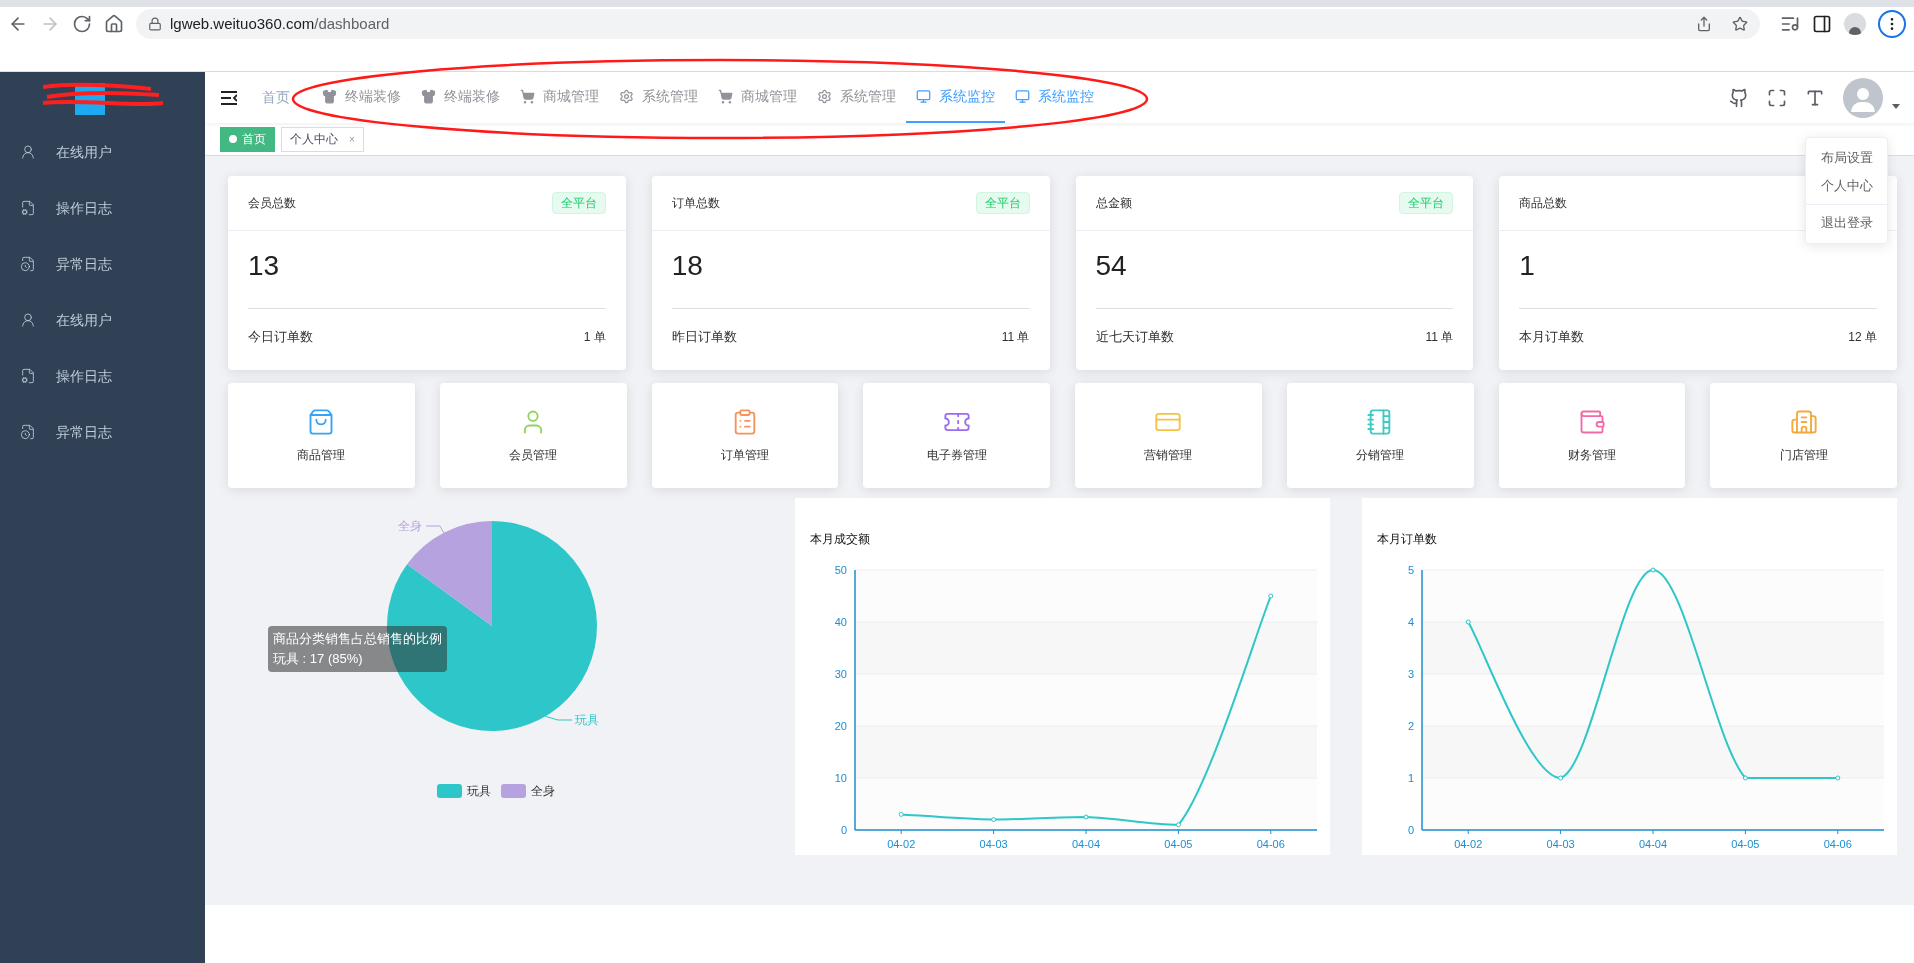 The height and width of the screenshot is (963, 1914). I want to click on axis-label: 50, so click(840, 570).